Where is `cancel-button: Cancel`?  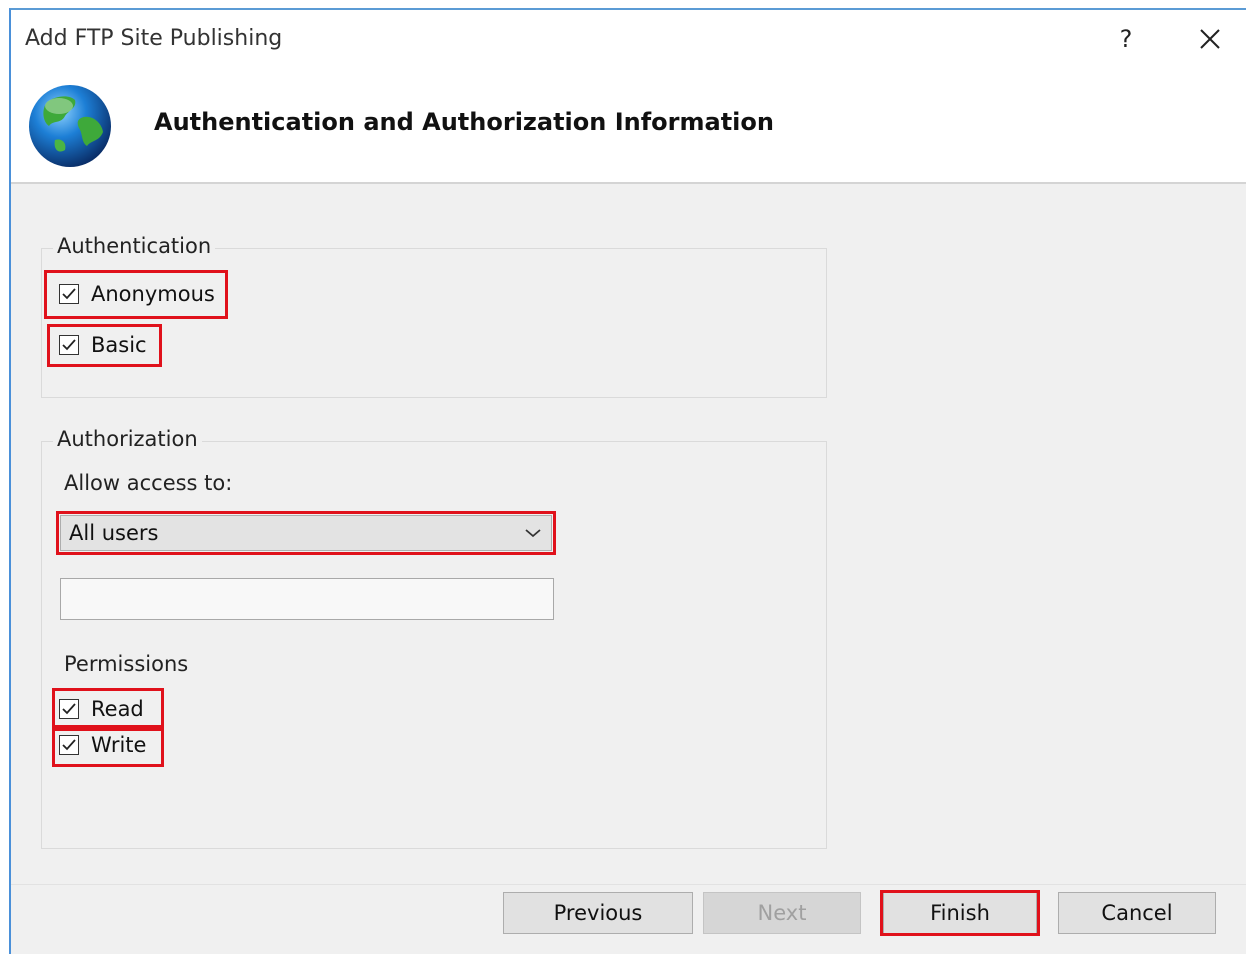 cancel-button: Cancel is located at coordinates (1137, 913).